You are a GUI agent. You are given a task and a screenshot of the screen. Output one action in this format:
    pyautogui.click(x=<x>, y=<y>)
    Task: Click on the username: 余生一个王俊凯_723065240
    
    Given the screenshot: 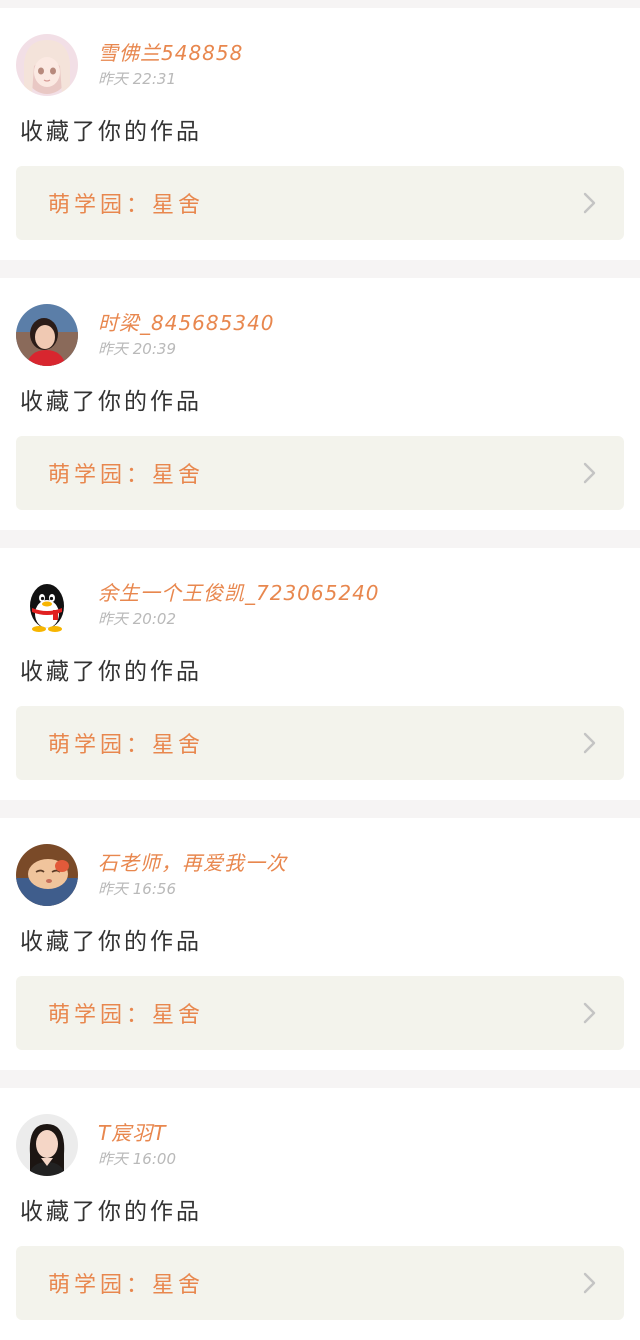 What is the action you would take?
    pyautogui.click(x=239, y=593)
    